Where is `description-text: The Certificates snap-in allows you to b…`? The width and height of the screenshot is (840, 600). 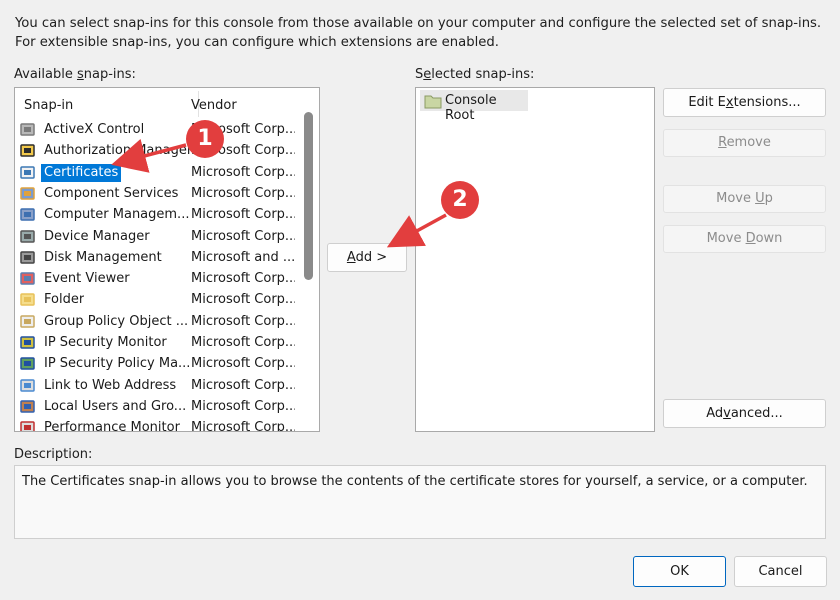 description-text: The Certificates snap-in allows you to b… is located at coordinates (415, 481).